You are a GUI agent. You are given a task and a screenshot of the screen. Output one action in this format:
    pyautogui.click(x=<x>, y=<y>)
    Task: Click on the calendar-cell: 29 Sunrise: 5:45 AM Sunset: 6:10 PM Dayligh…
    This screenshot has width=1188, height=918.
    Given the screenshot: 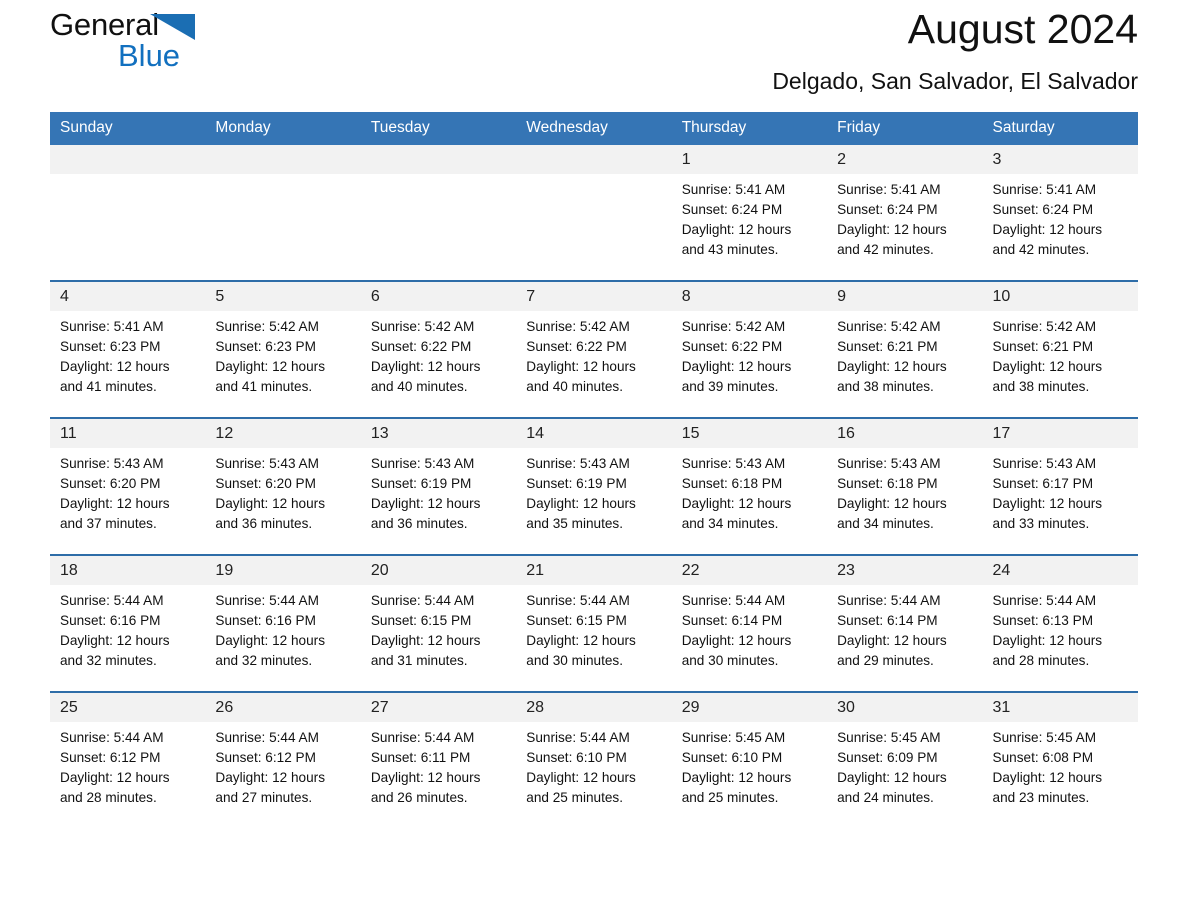 What is the action you would take?
    pyautogui.click(x=749, y=759)
    